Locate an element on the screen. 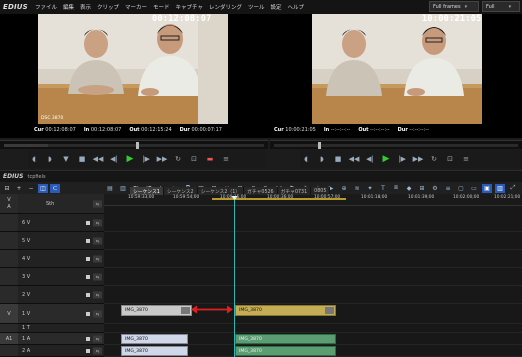 The height and width of the screenshot is (357, 522). sync-lock-icon: ◫ is located at coordinates (43, 188).